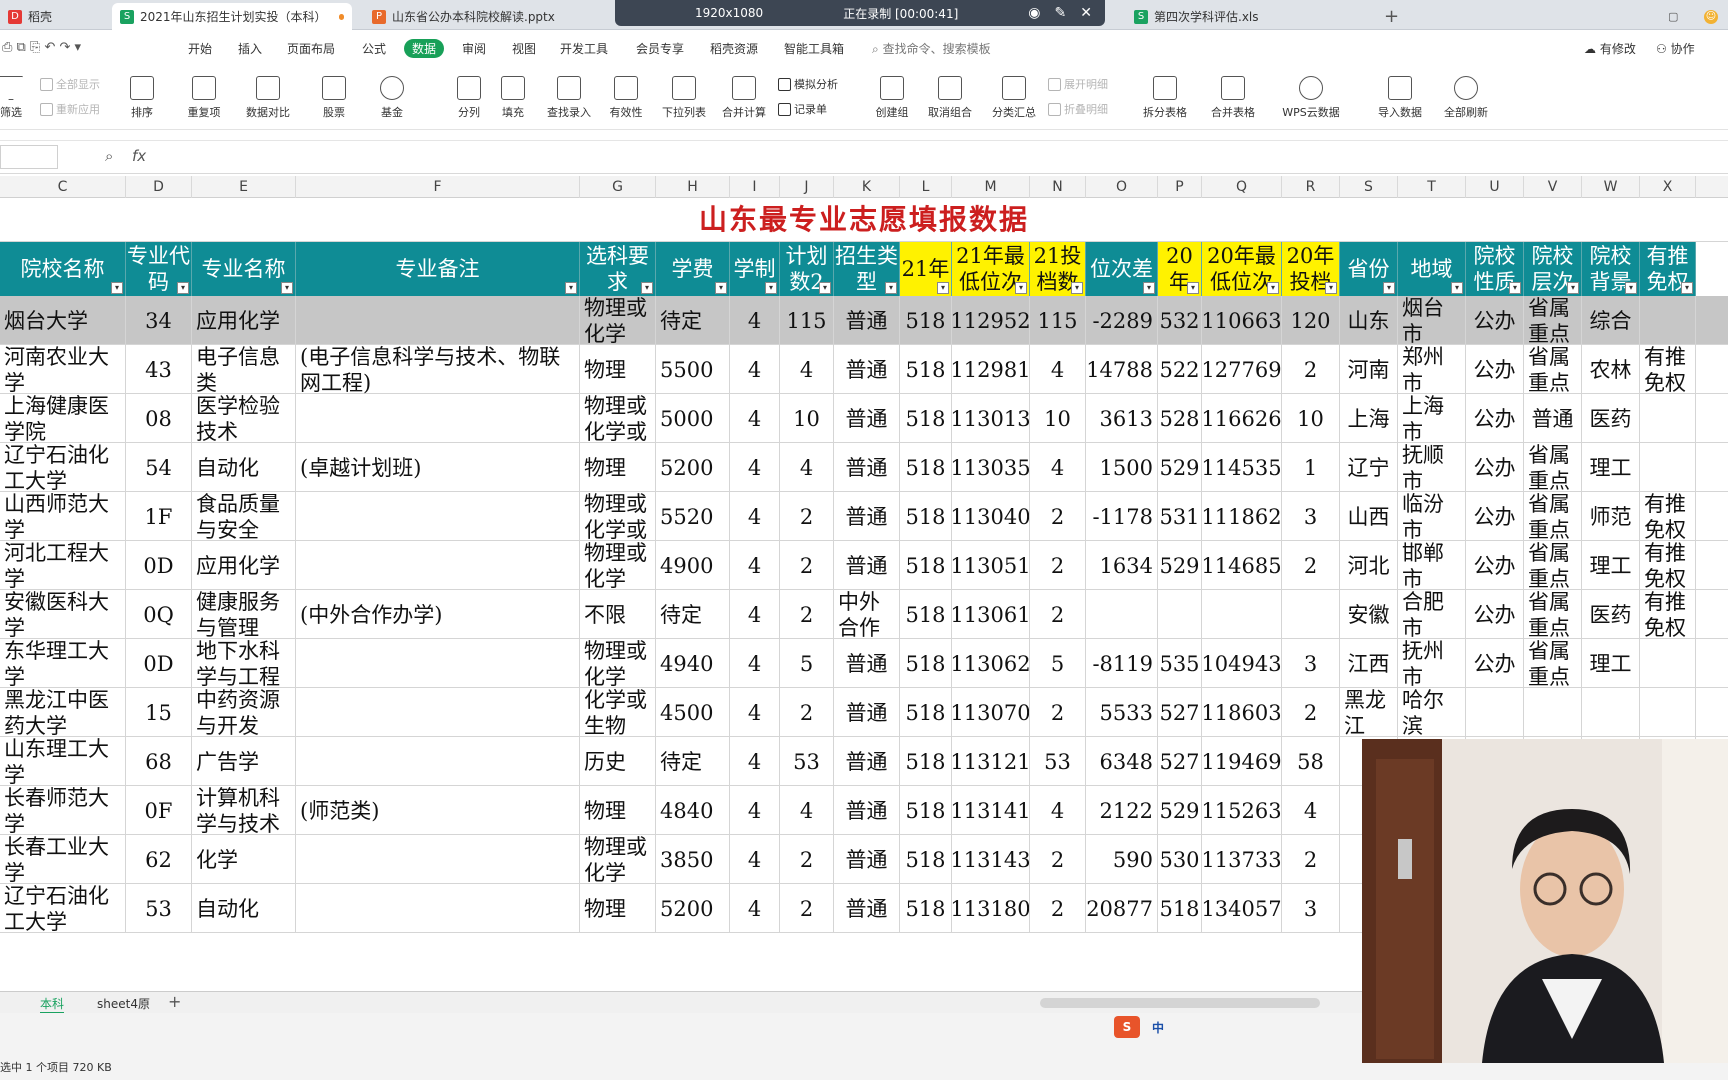  Describe the element at coordinates (244, 565) in the screenshot. I see `table-cell: 应用化学` at that location.